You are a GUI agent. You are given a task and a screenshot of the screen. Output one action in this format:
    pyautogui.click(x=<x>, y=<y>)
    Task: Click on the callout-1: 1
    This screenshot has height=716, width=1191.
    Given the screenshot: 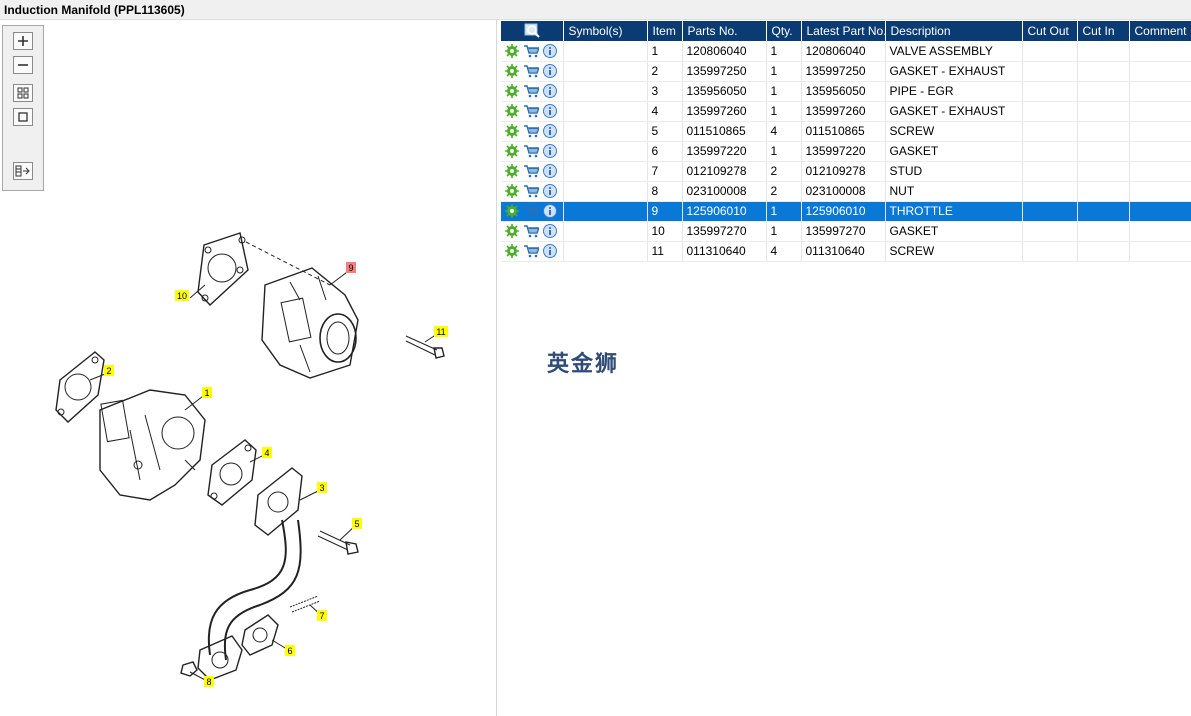 What is the action you would take?
    pyautogui.click(x=207, y=392)
    